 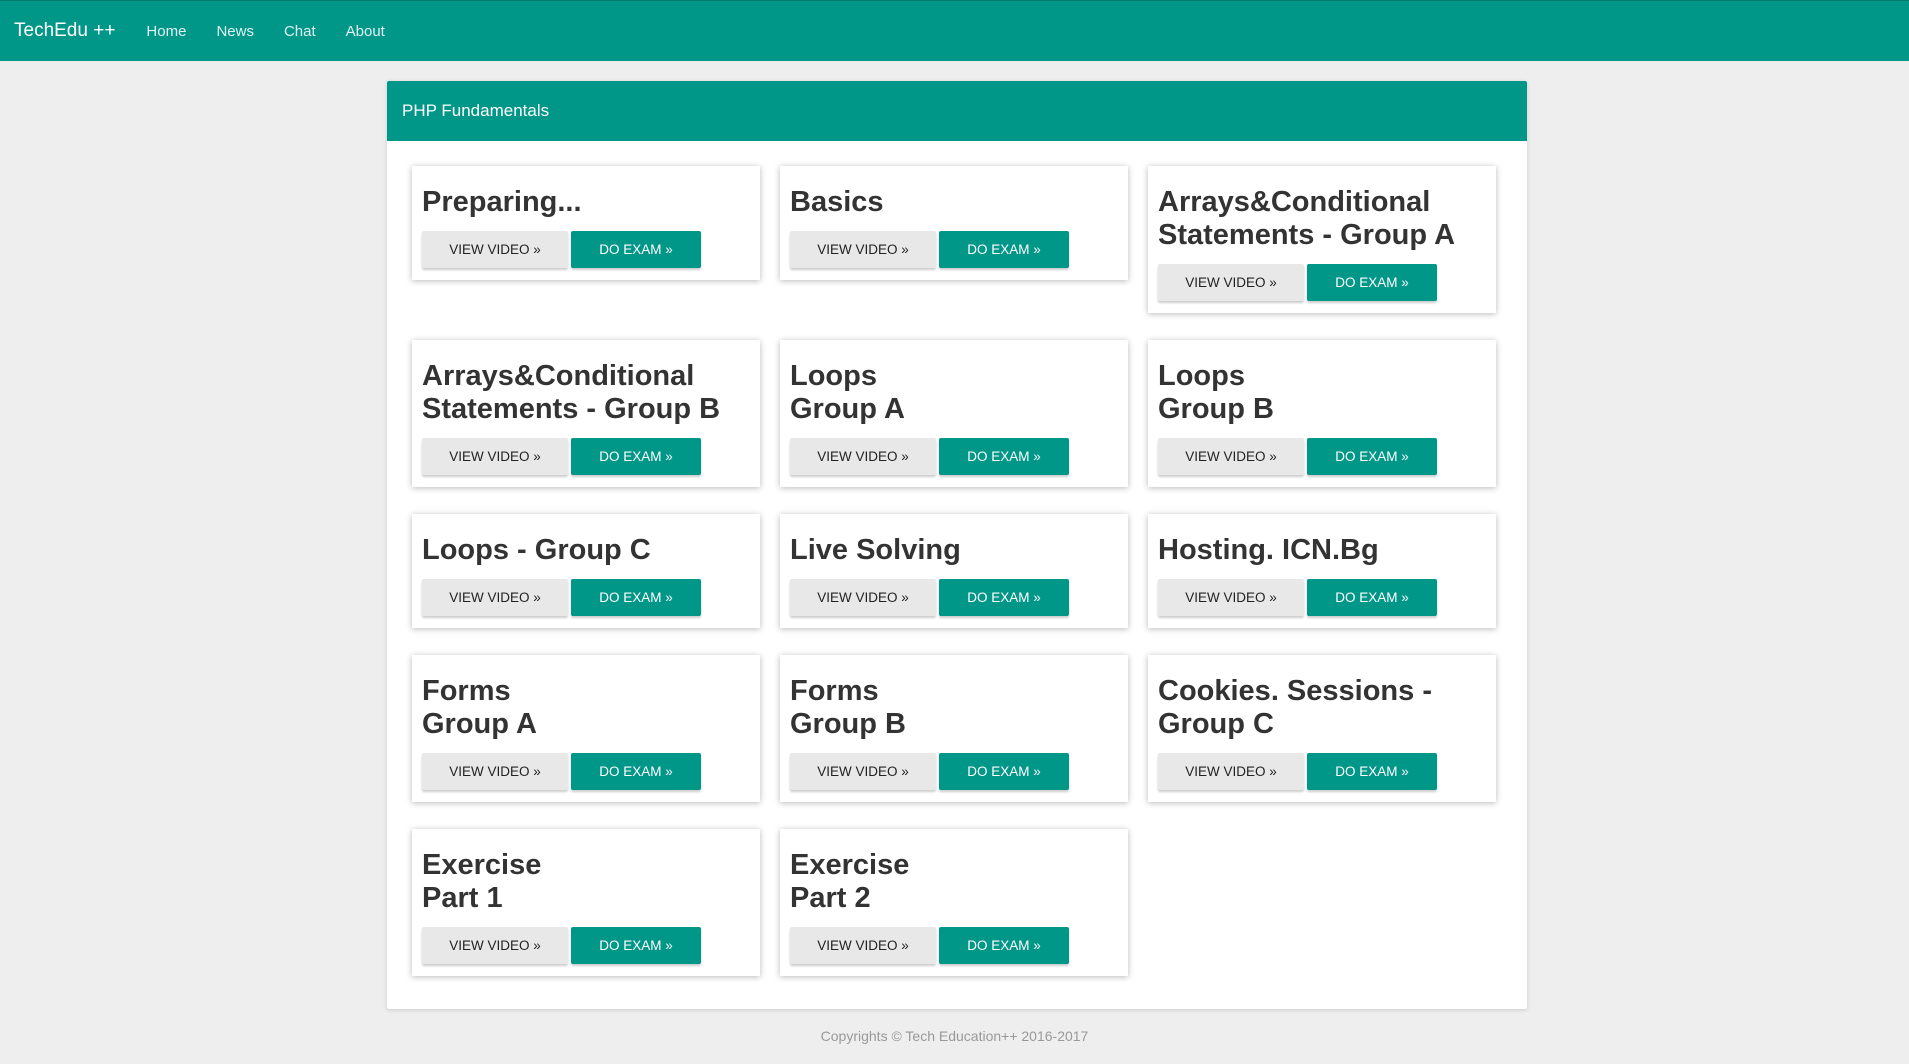 I want to click on brand-link: TechEdu ++, so click(x=64, y=31).